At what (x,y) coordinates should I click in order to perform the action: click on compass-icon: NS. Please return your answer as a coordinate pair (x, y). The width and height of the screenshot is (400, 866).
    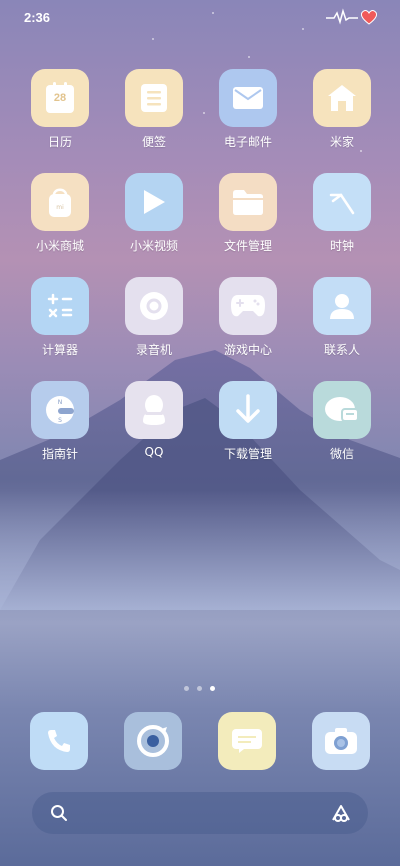
    Looking at the image, I should click on (60, 410).